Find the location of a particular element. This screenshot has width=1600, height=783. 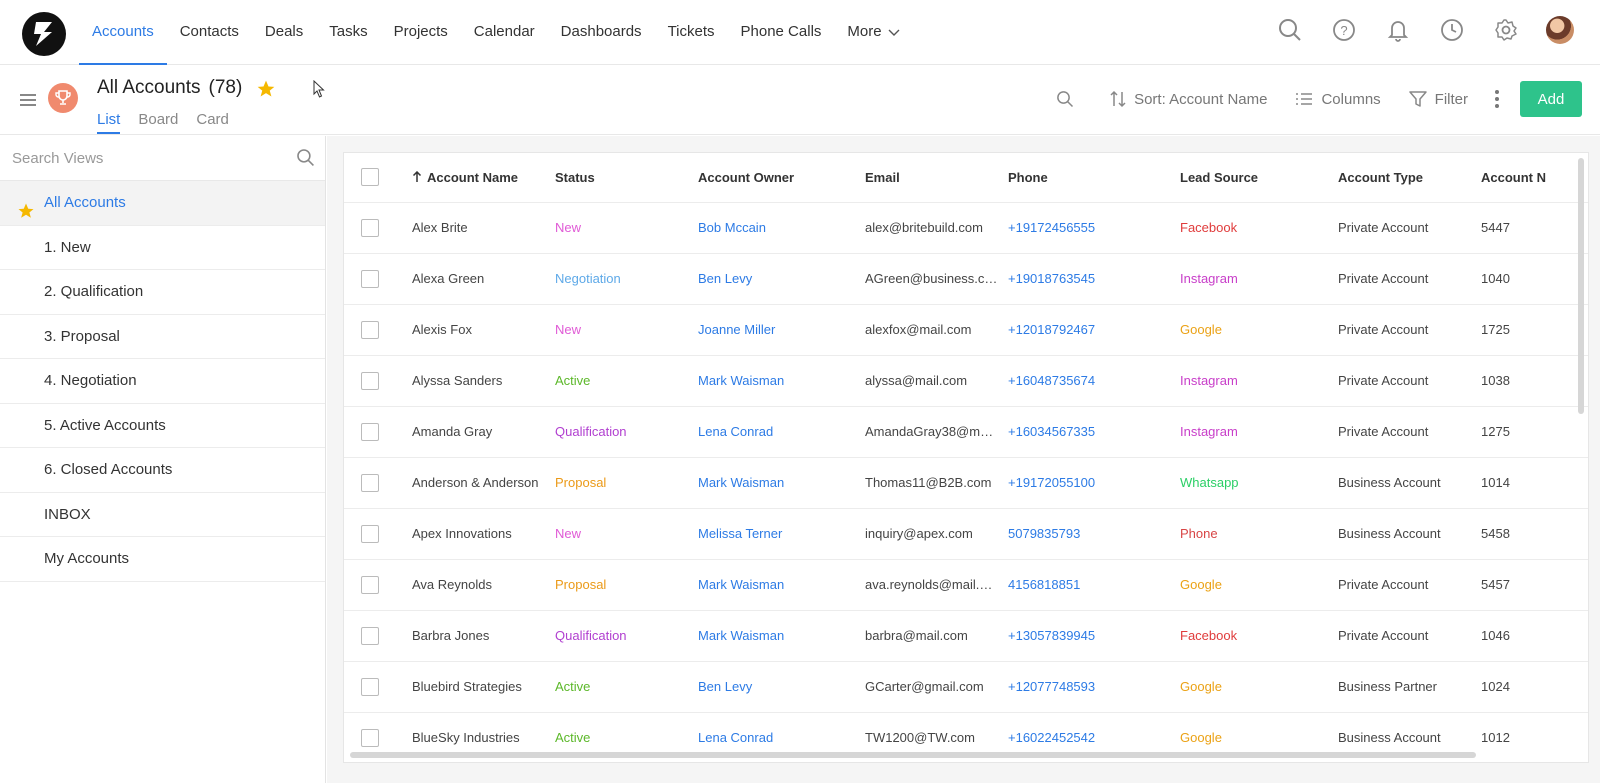

nav-item-more: More is located at coordinates (873, 32).